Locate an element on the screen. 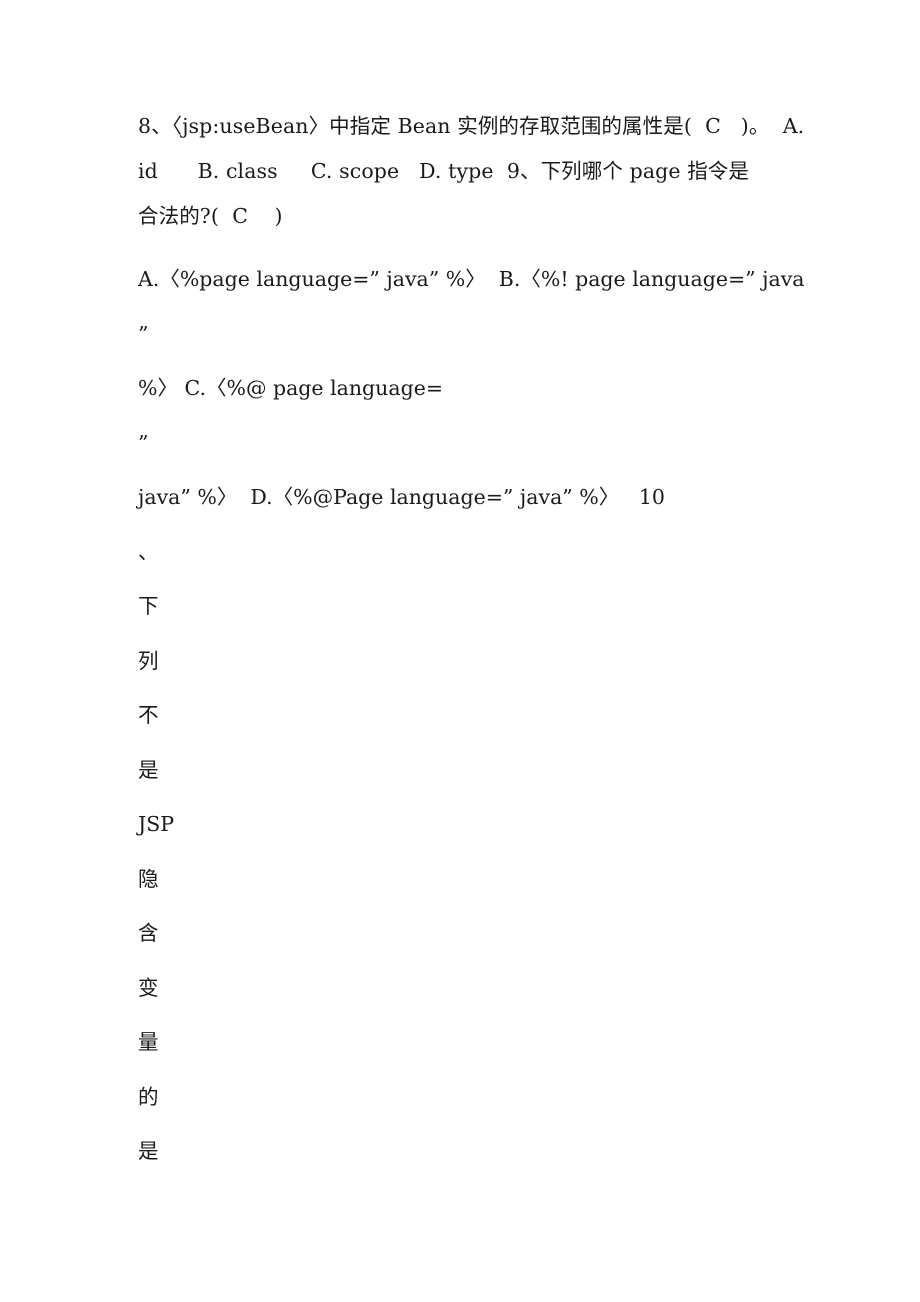 Image resolution: width=920 pixels, height=1302 pixels. text-line: 列 is located at coordinates (148, 660).